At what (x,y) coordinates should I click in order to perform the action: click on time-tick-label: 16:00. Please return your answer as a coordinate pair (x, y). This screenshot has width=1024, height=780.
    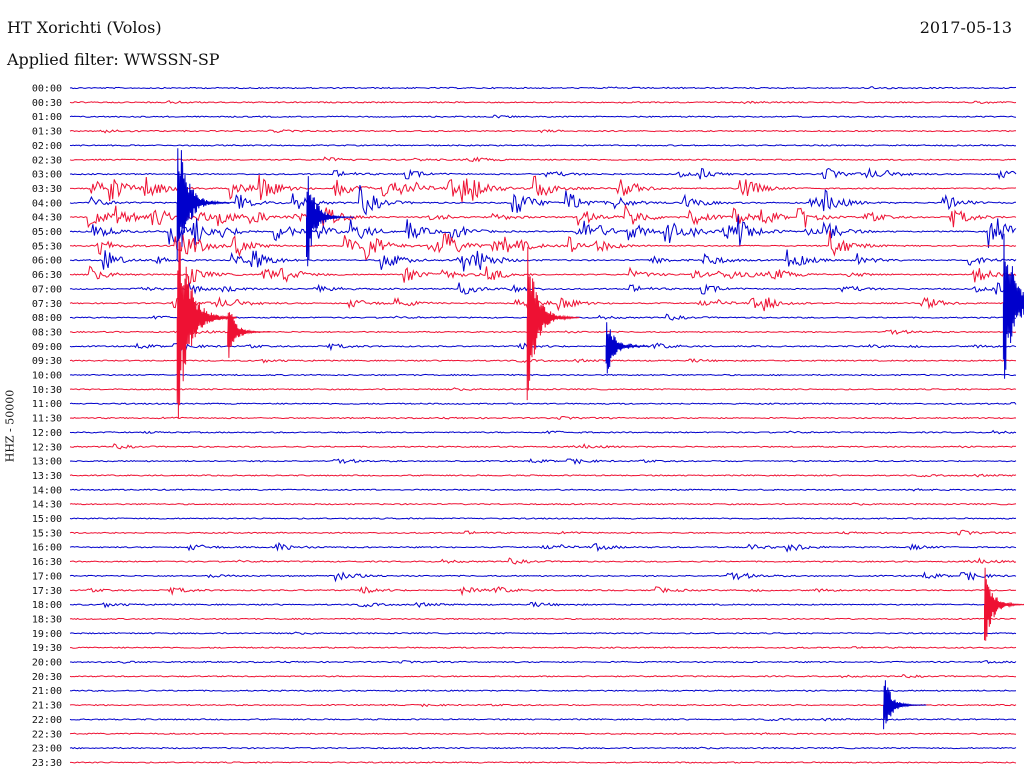
    Looking at the image, I should click on (47, 548).